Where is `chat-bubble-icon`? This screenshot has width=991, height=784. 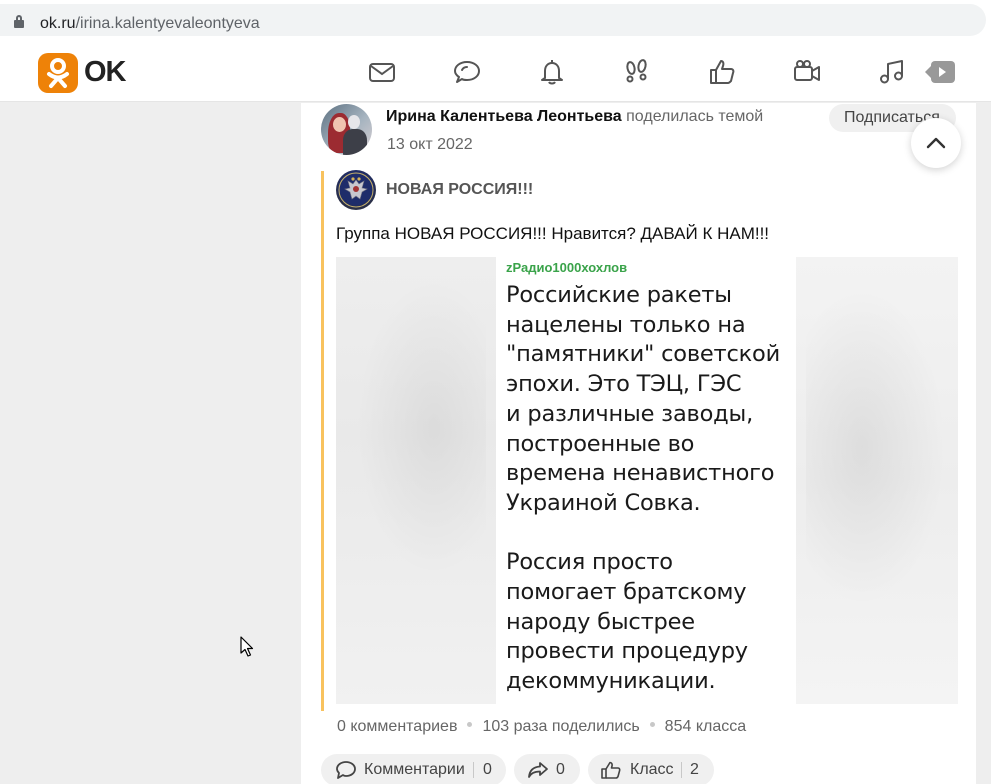 chat-bubble-icon is located at coordinates (467, 72).